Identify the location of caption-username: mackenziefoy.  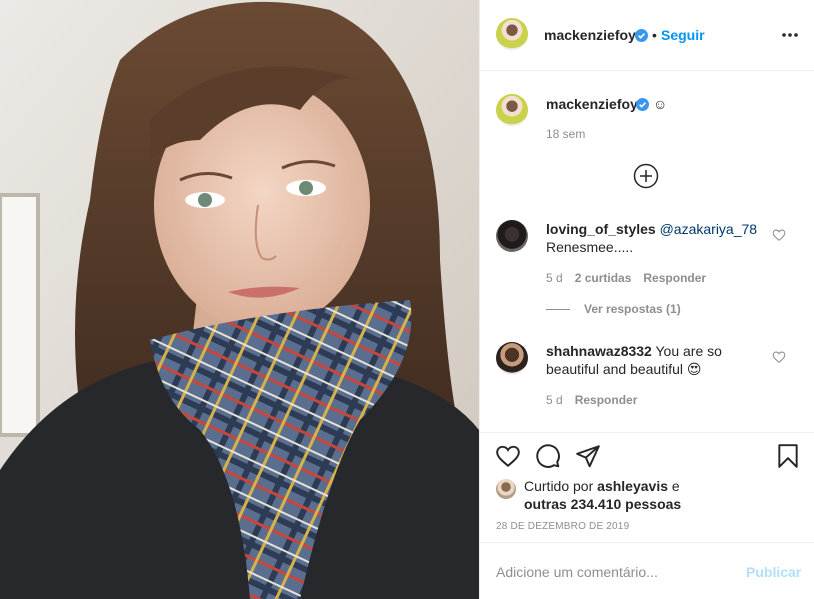
(592, 104).